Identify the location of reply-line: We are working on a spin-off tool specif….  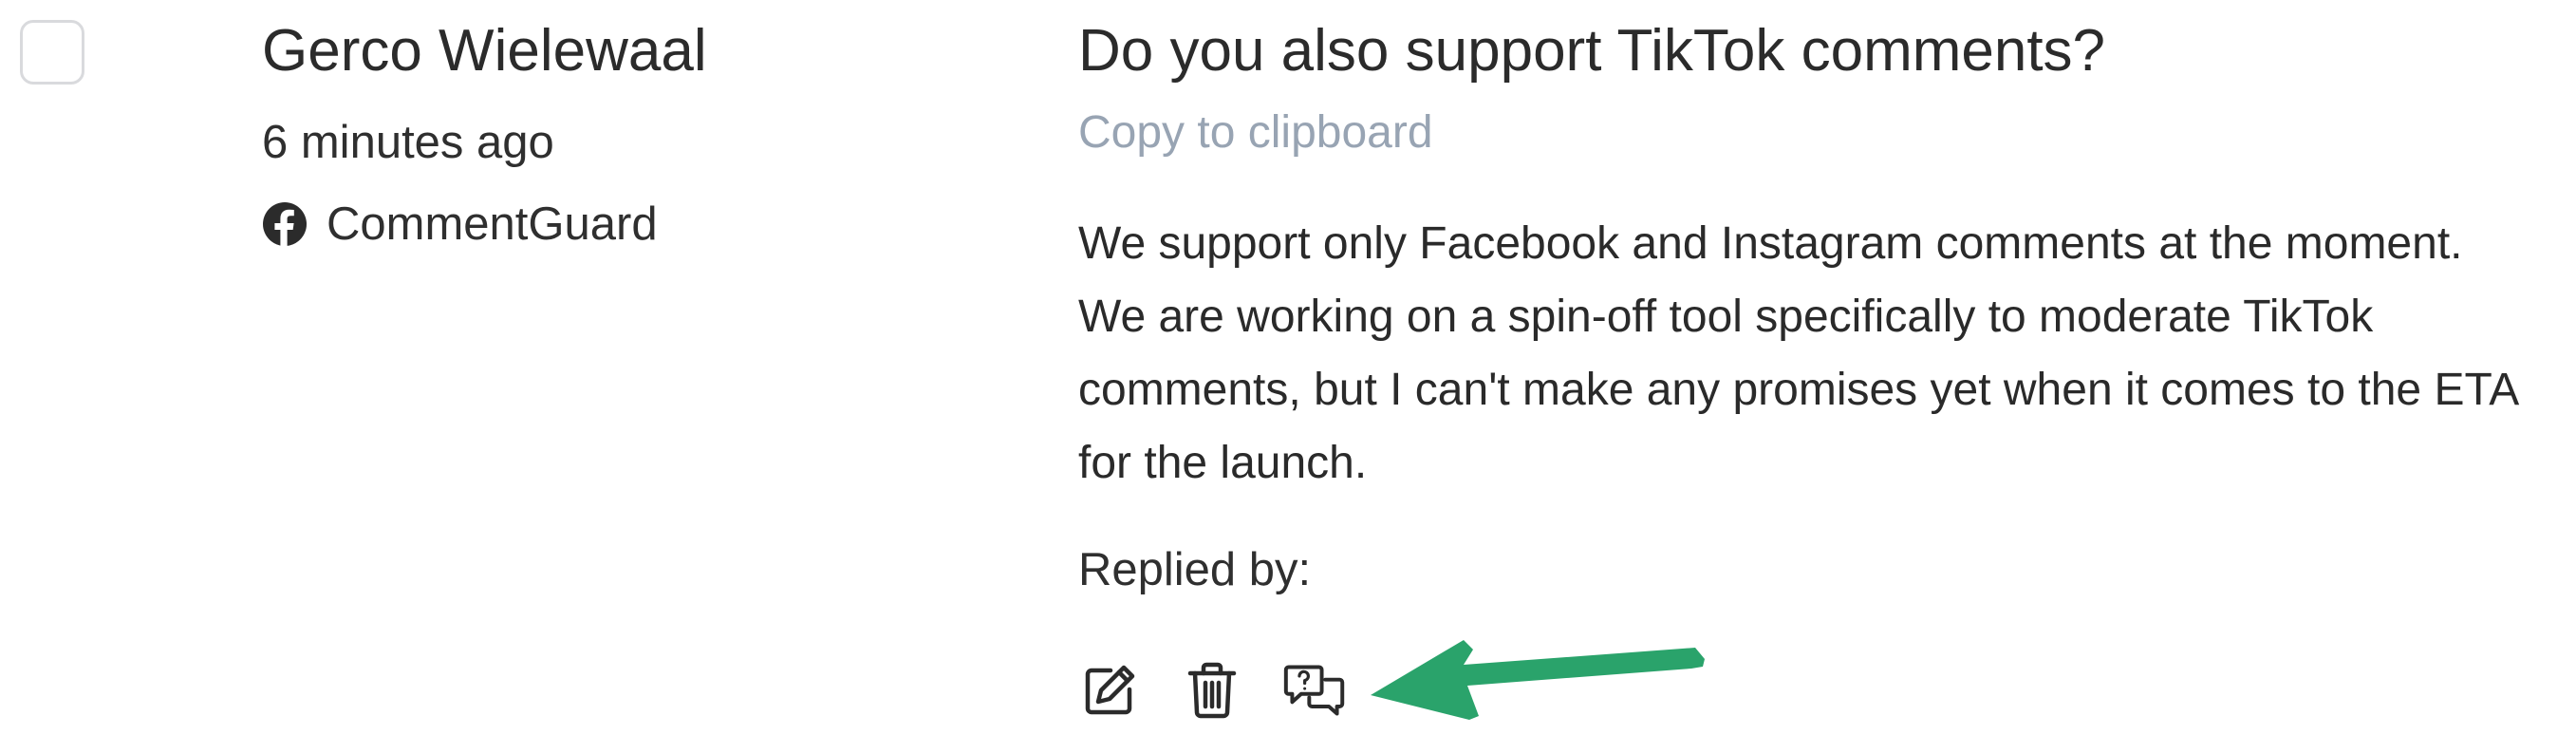
(1726, 317).